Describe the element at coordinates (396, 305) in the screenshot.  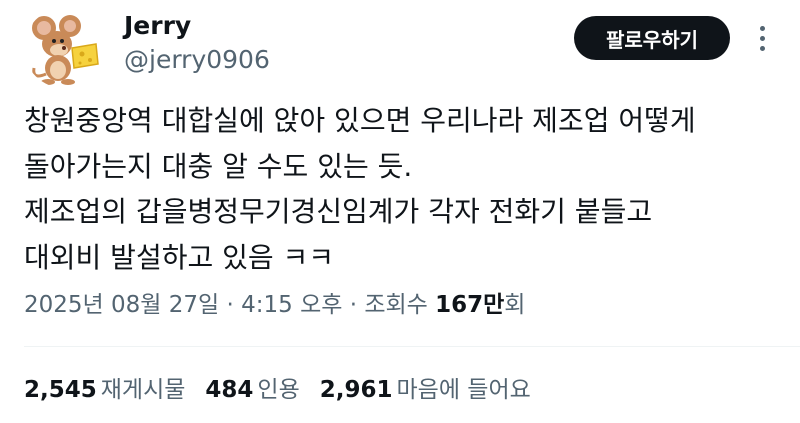
I see `views-label: 조회수` at that location.